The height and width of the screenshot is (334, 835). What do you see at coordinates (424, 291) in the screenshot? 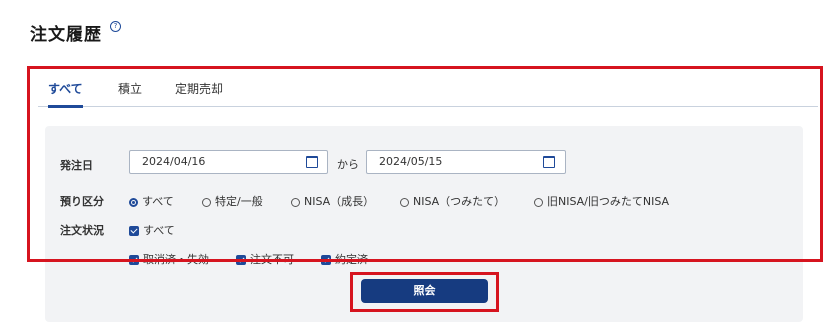
I see `search-submit-button: 照会` at bounding box center [424, 291].